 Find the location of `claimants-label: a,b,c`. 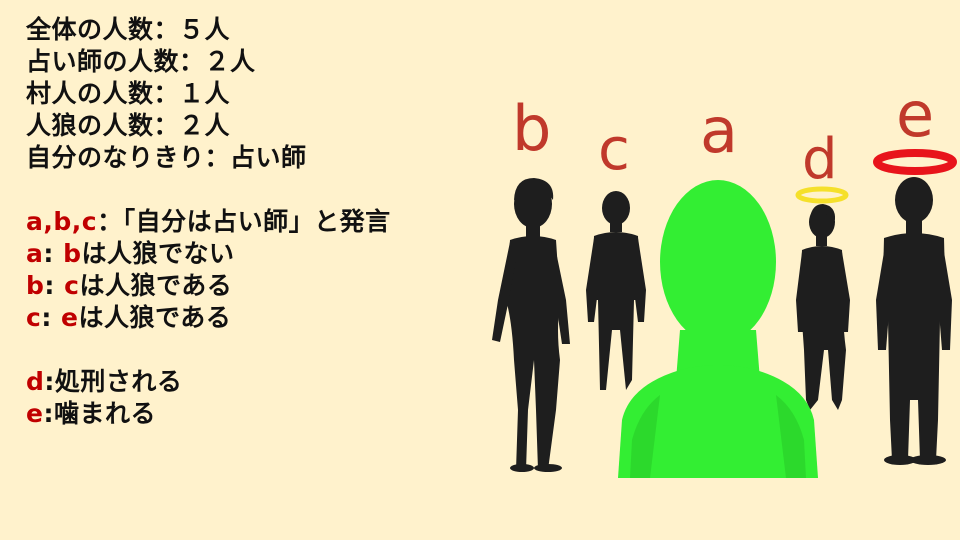

claimants-label: a,b,c is located at coordinates (62, 221).